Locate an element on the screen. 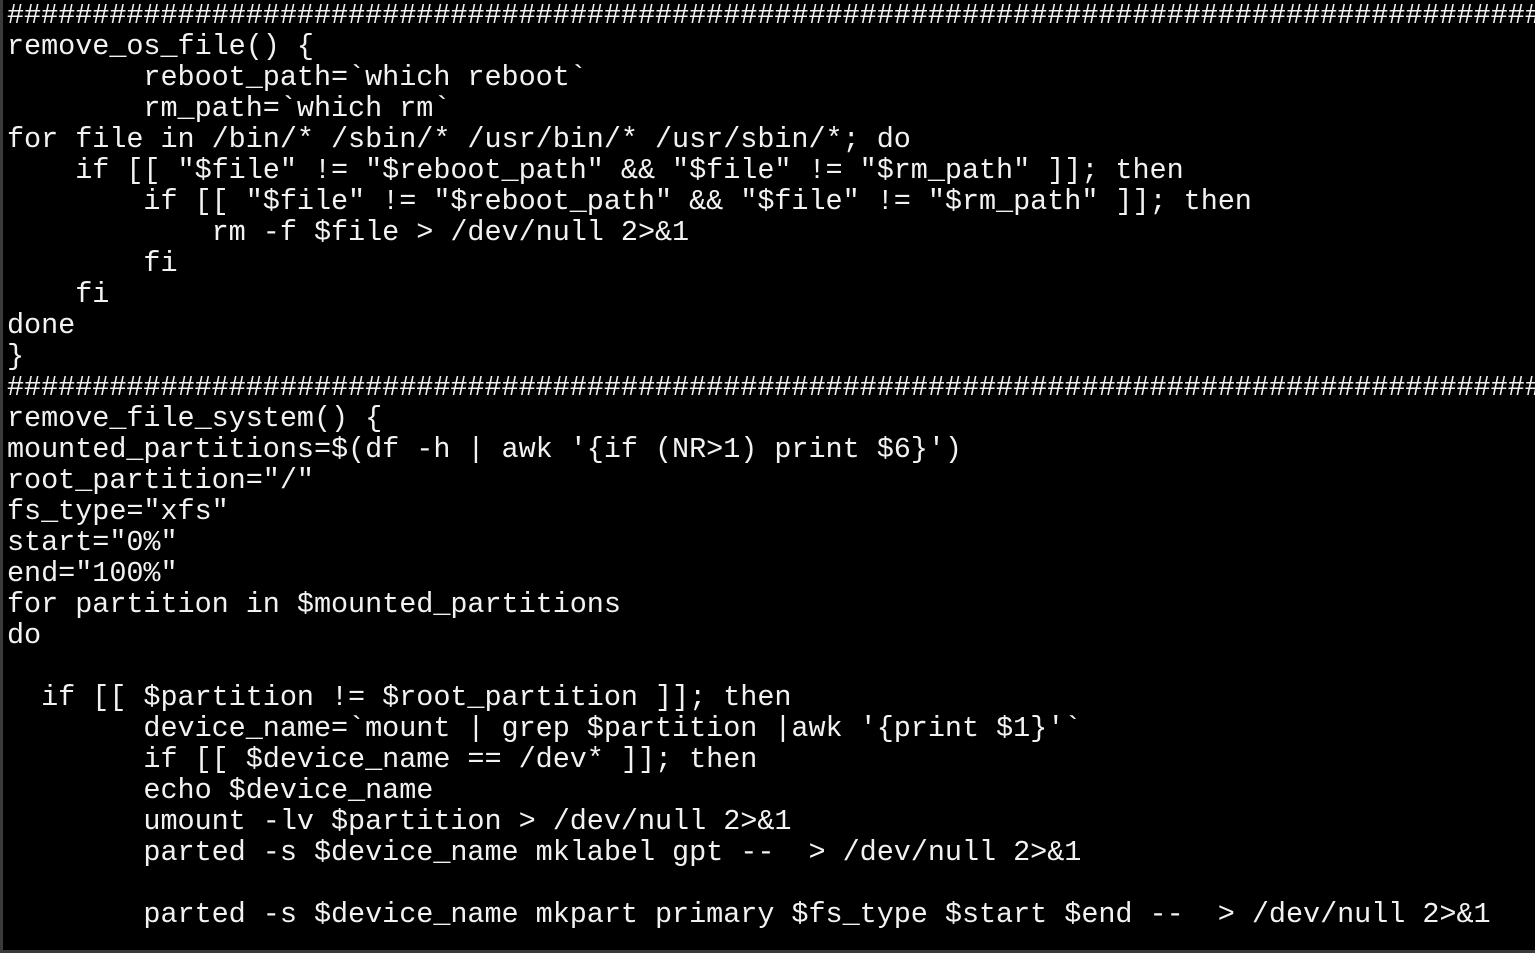 This screenshot has height=953, width=1535. code-line: reboot_path=`which reboot` is located at coordinates (297, 77).